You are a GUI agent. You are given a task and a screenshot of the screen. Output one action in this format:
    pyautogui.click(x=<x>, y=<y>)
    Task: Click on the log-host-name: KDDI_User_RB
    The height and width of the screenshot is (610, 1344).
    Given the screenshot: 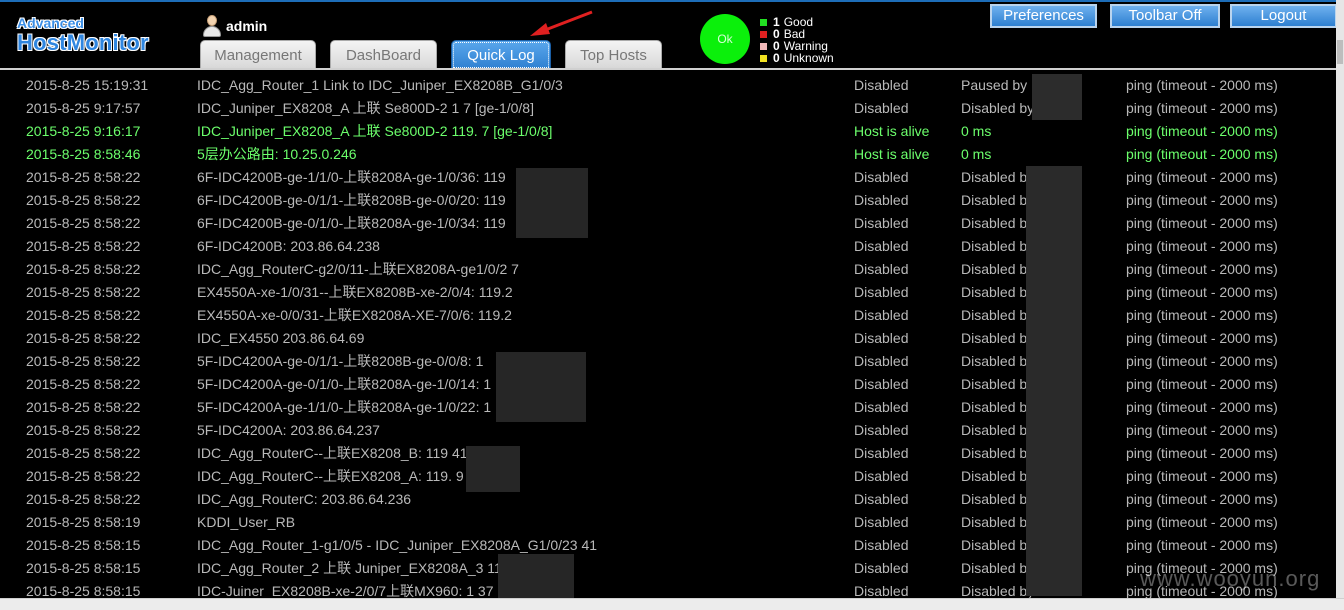 What is the action you would take?
    pyautogui.click(x=246, y=522)
    